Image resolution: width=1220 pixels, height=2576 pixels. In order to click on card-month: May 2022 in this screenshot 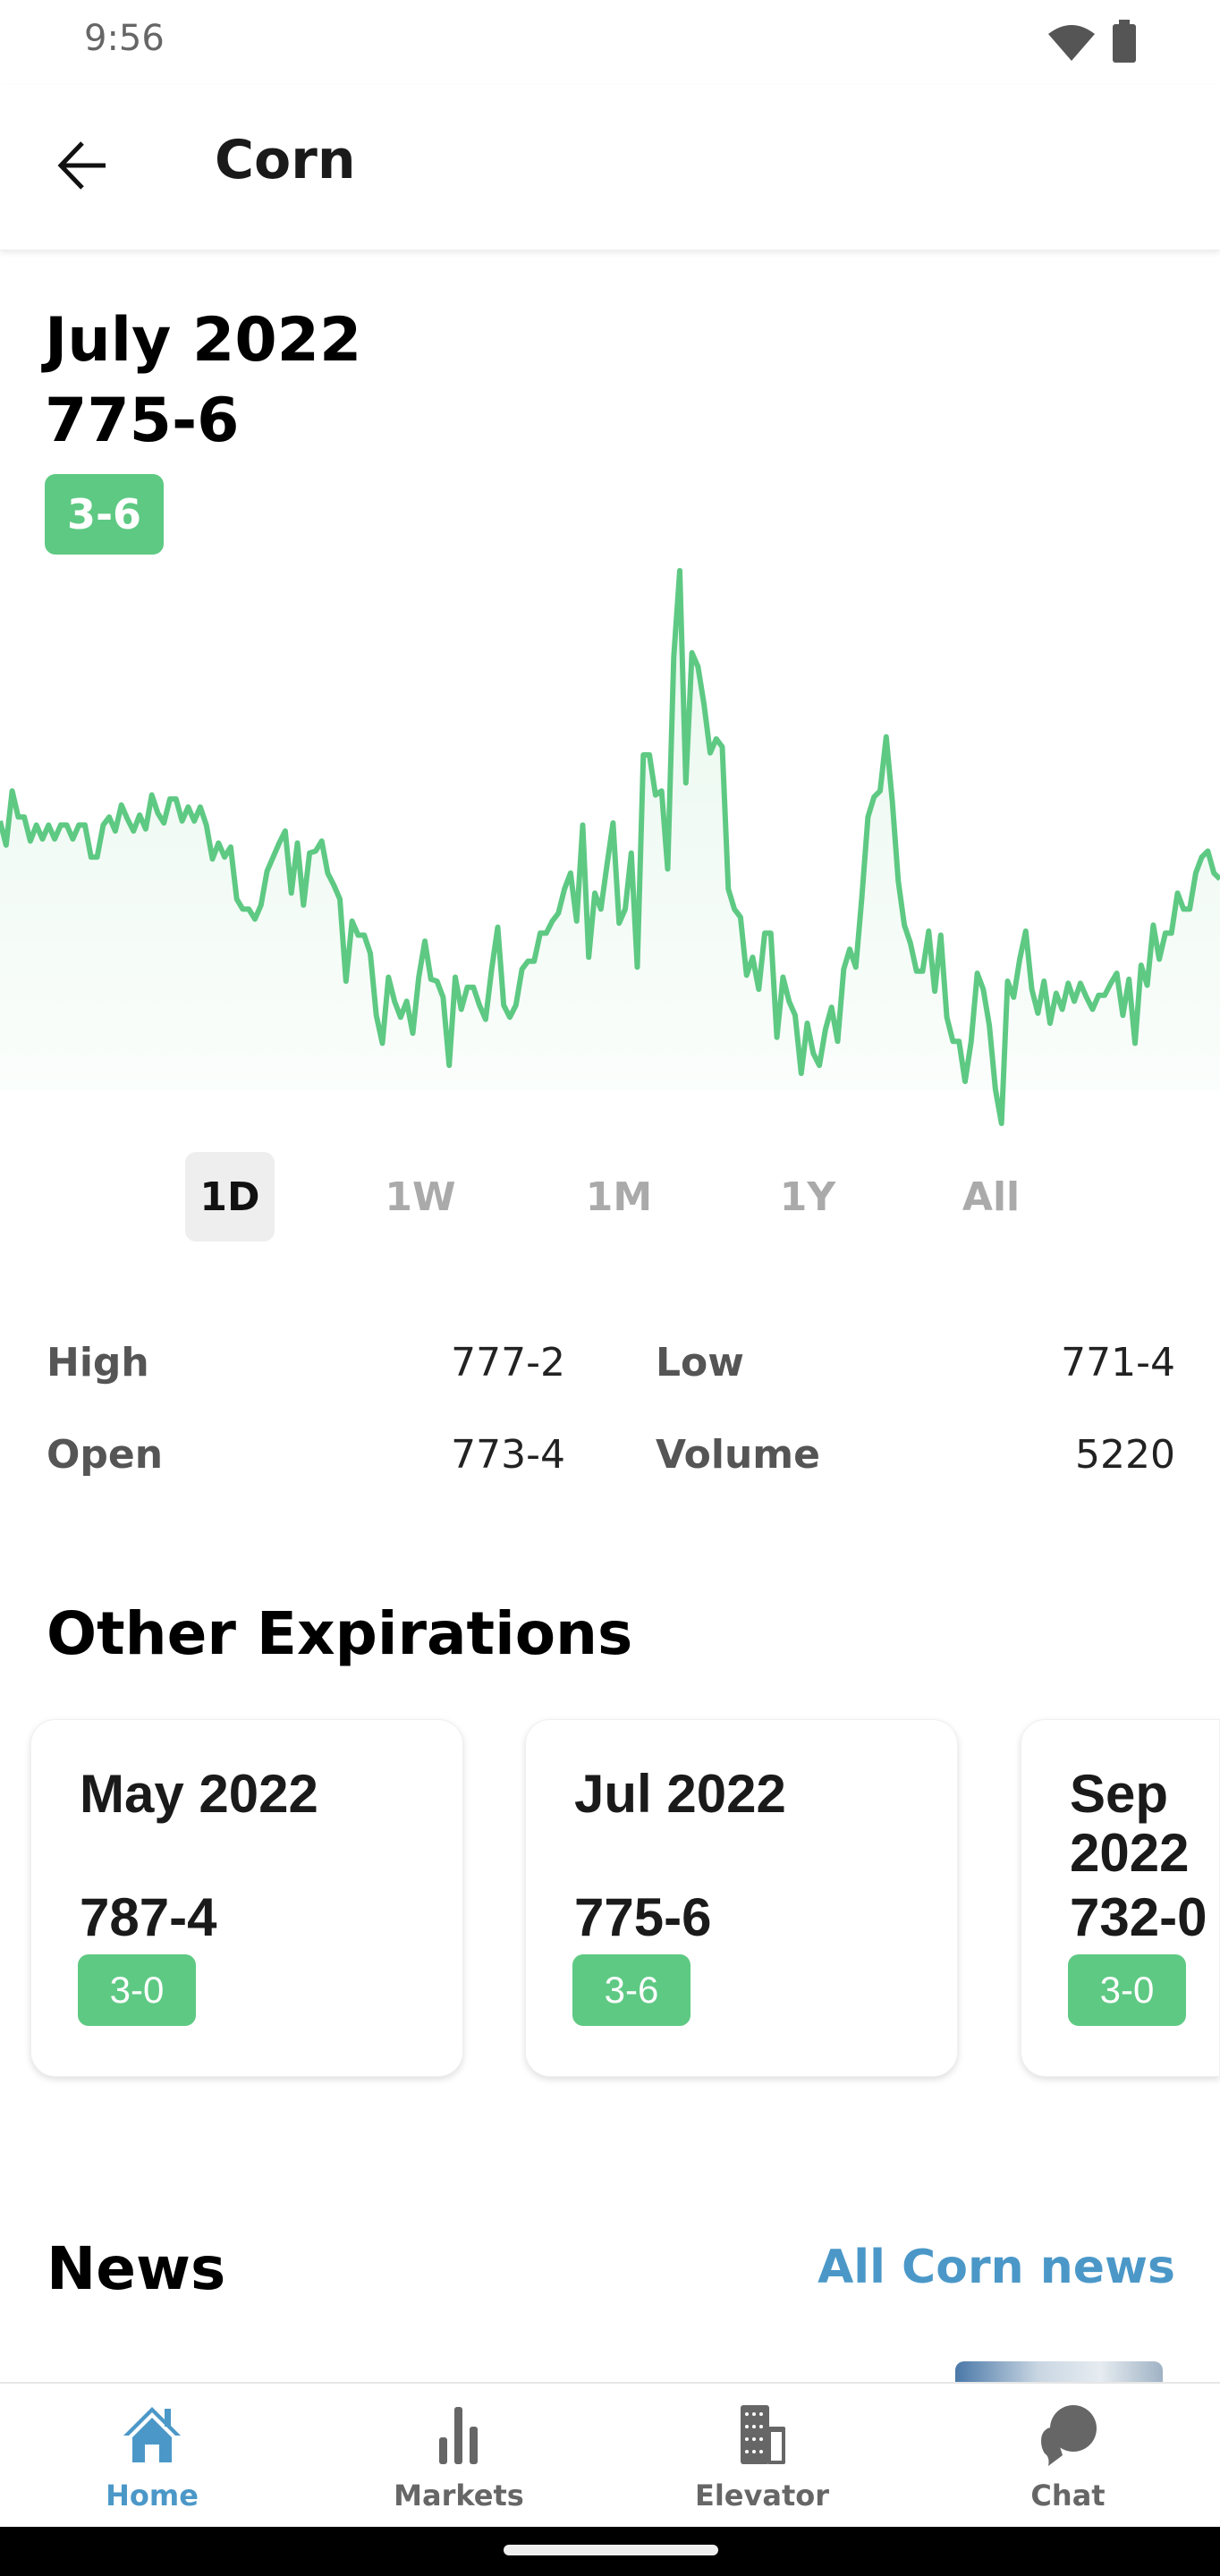, I will do `click(199, 1794)`.